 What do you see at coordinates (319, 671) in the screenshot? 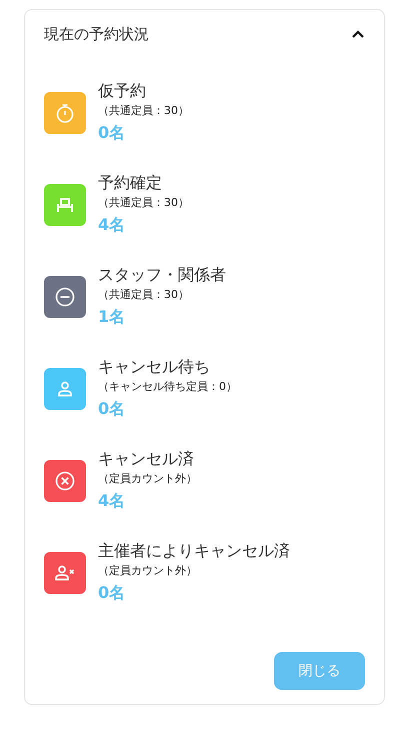
I see `close-button: 閉じる` at bounding box center [319, 671].